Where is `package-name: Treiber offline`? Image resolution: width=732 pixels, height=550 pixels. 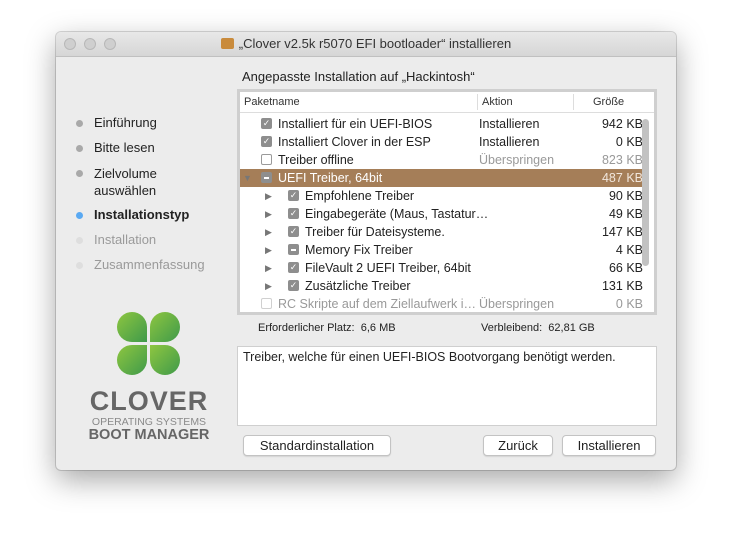 package-name: Treiber offline is located at coordinates (316, 160).